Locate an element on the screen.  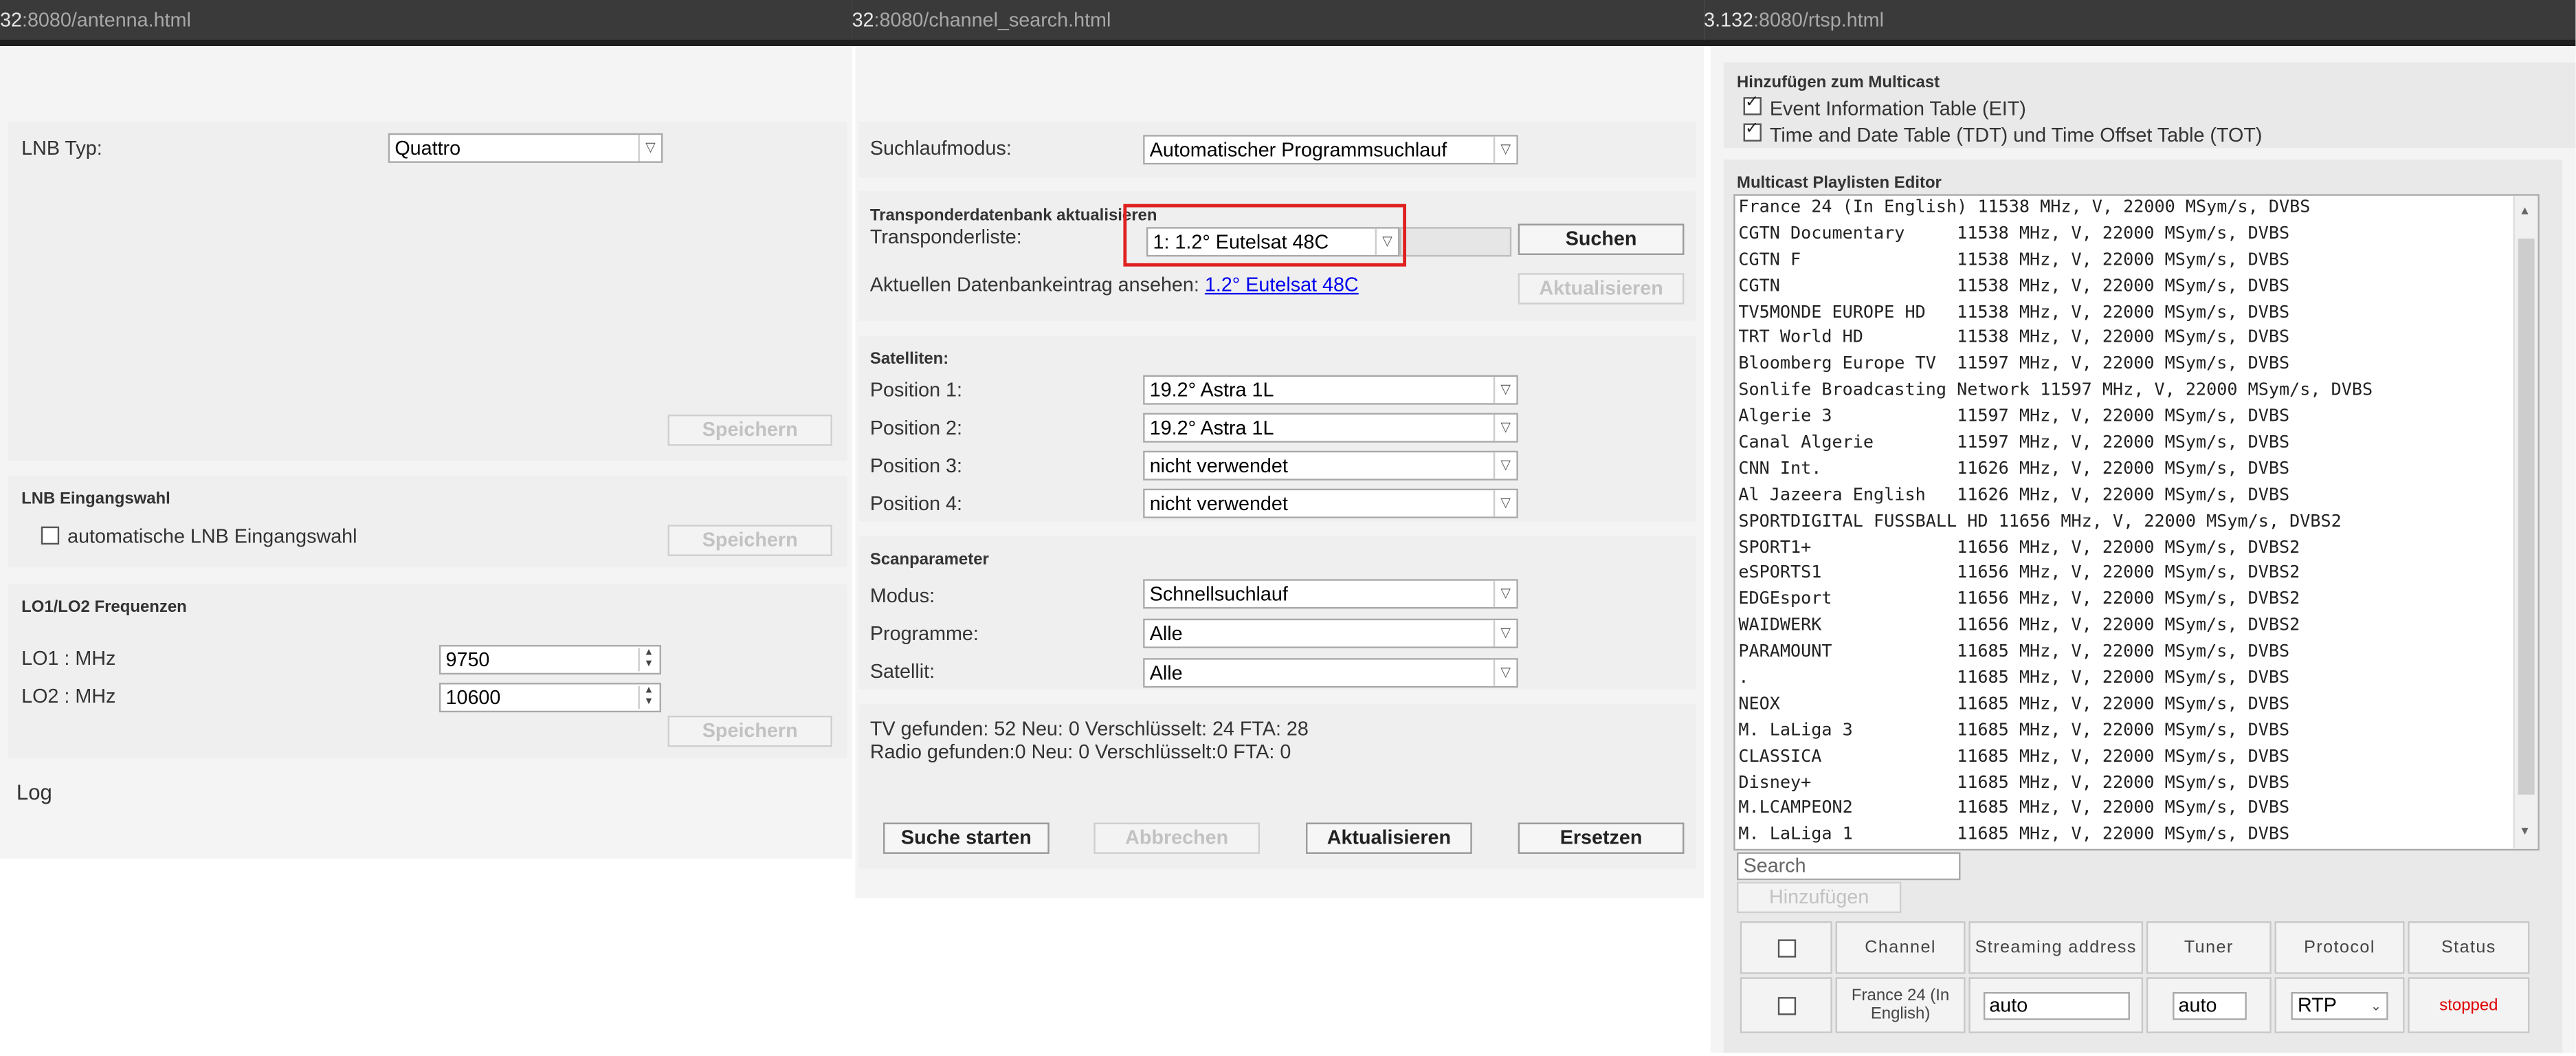
tdt-checkbox is located at coordinates (1752, 131).